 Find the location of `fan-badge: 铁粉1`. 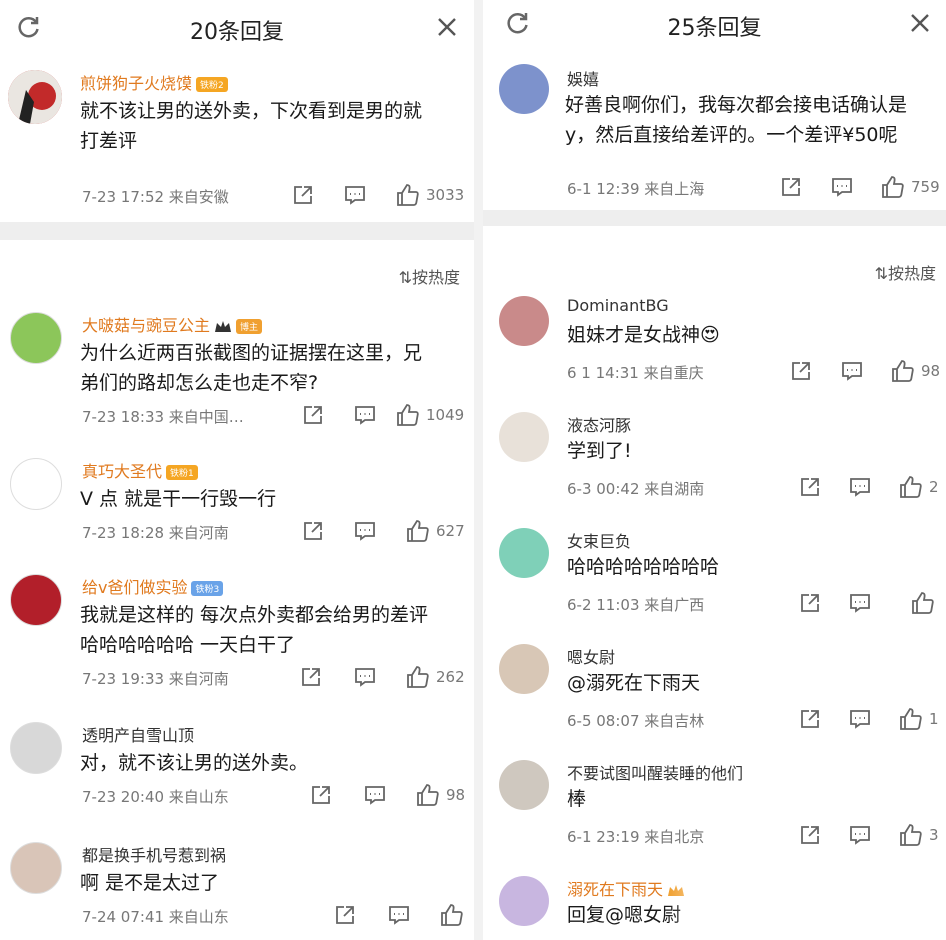

fan-badge: 铁粉1 is located at coordinates (182, 472).